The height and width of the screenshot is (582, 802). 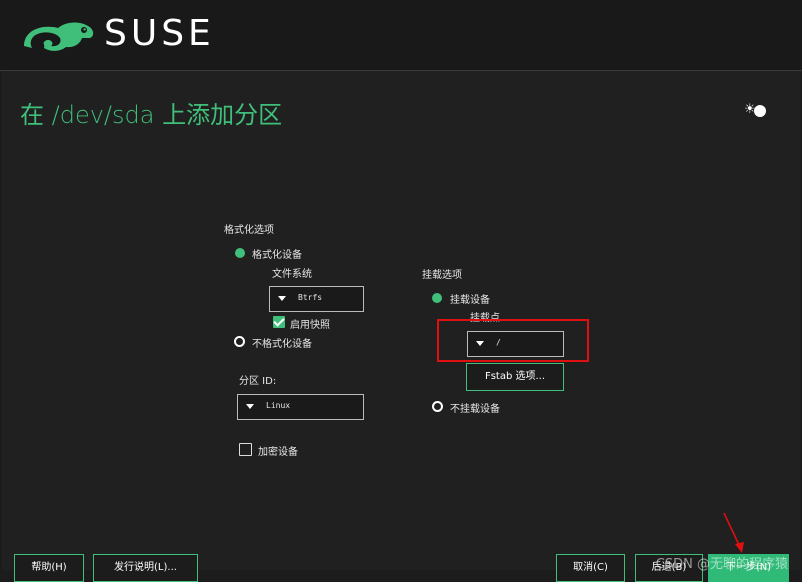 I want to click on encrypt-device-label: 加密设备, so click(x=278, y=450).